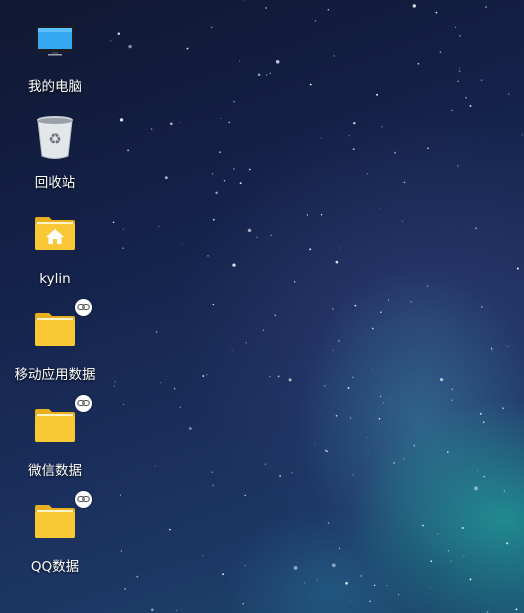 This screenshot has height=613, width=524. I want to click on desktop-icon-my-computer: 我的电脑, so click(55, 57).